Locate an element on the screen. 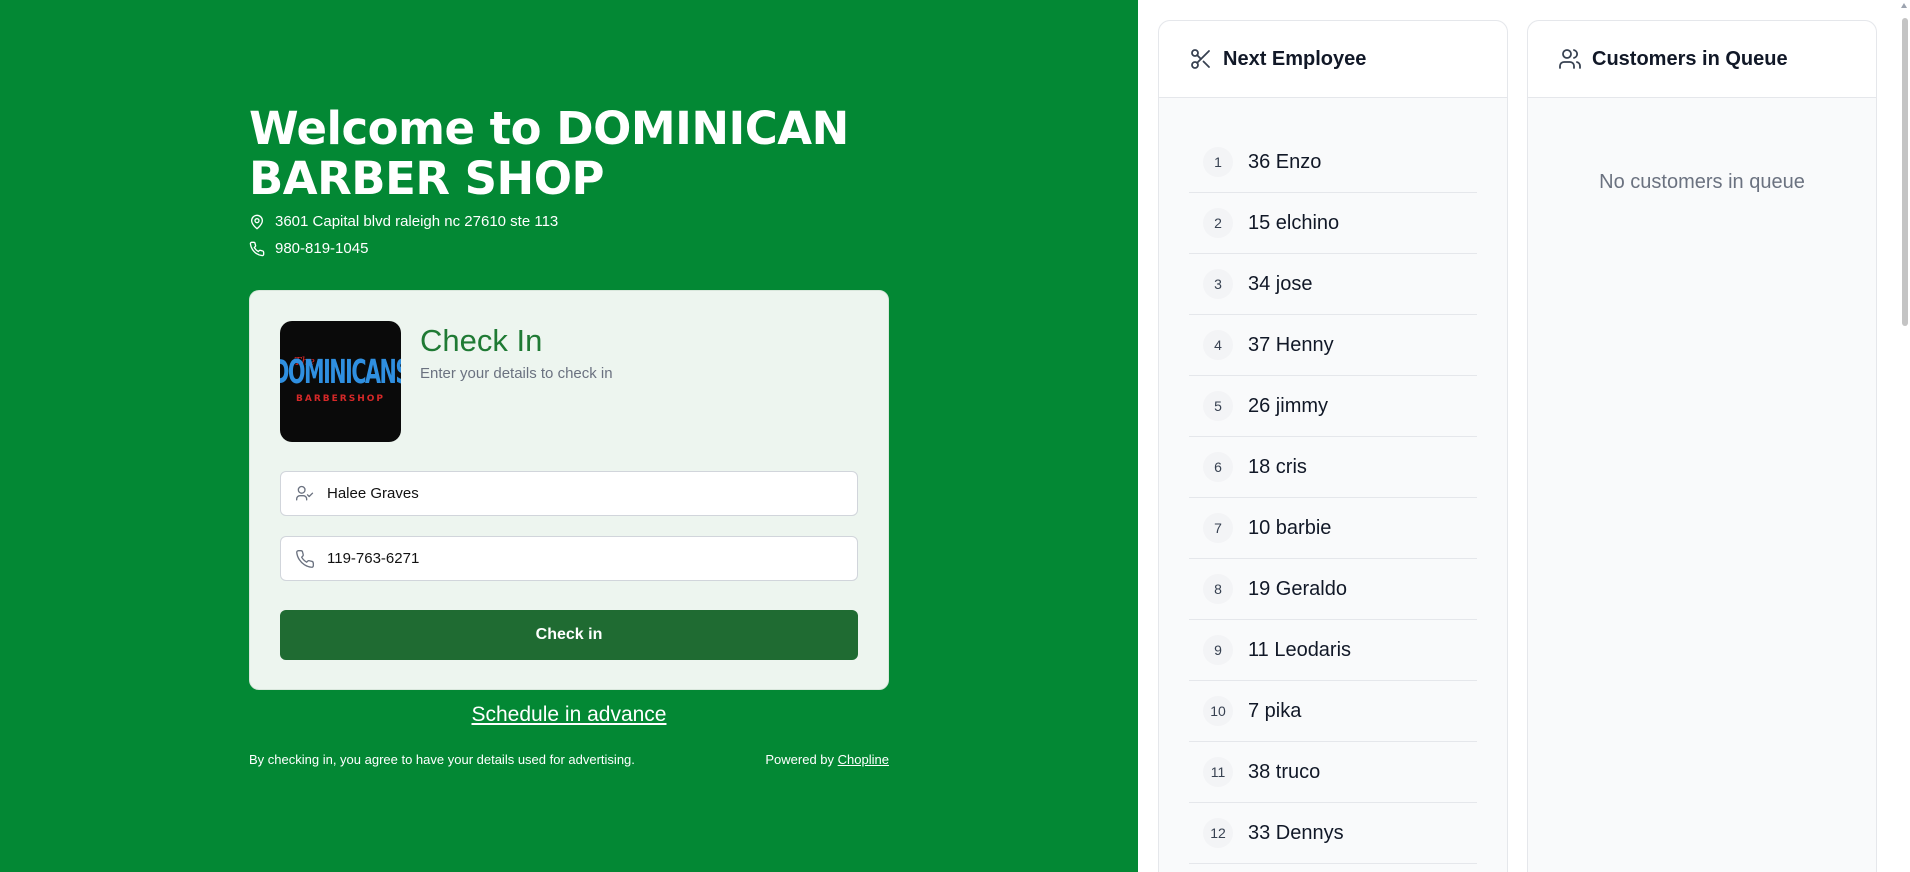  employee-name: 34 jose is located at coordinates (1280, 283).